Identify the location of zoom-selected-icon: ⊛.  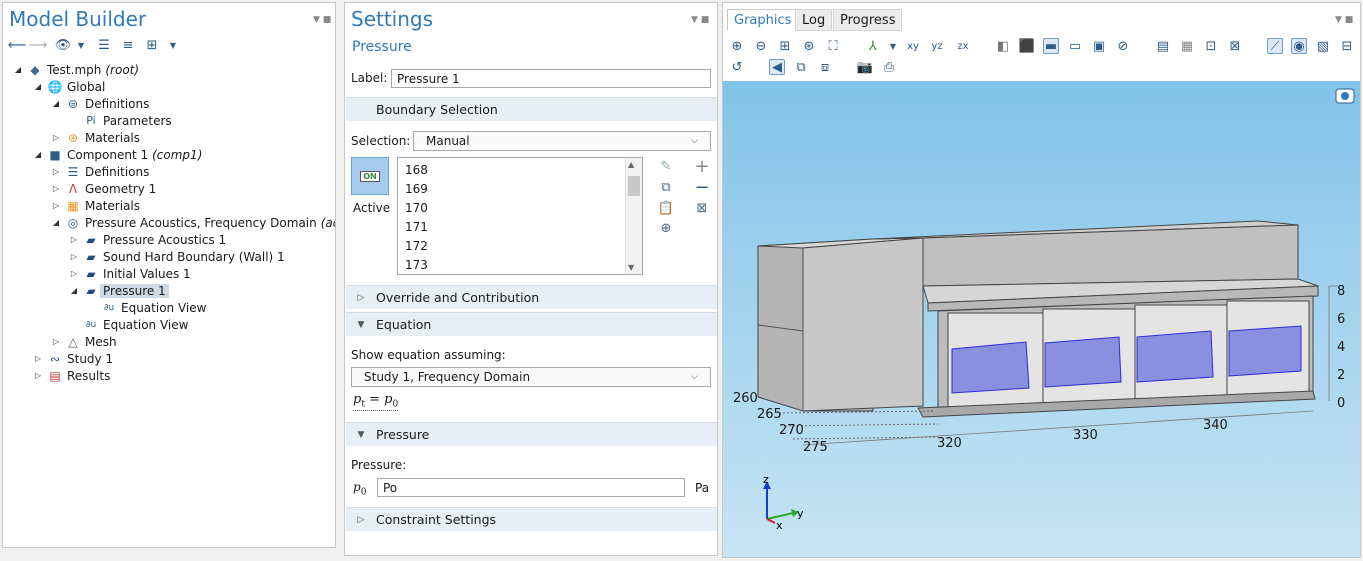
(809, 46).